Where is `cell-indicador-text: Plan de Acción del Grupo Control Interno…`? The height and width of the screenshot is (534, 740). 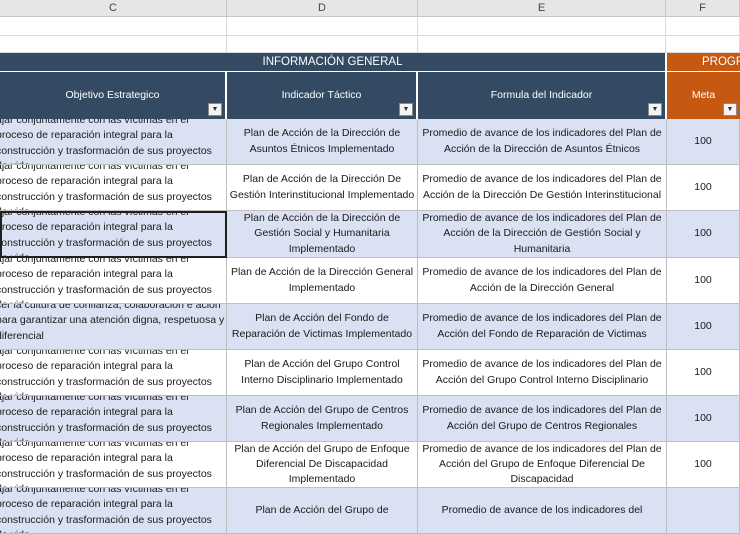 cell-indicador-text: Plan de Acción del Grupo Control Interno… is located at coordinates (322, 372).